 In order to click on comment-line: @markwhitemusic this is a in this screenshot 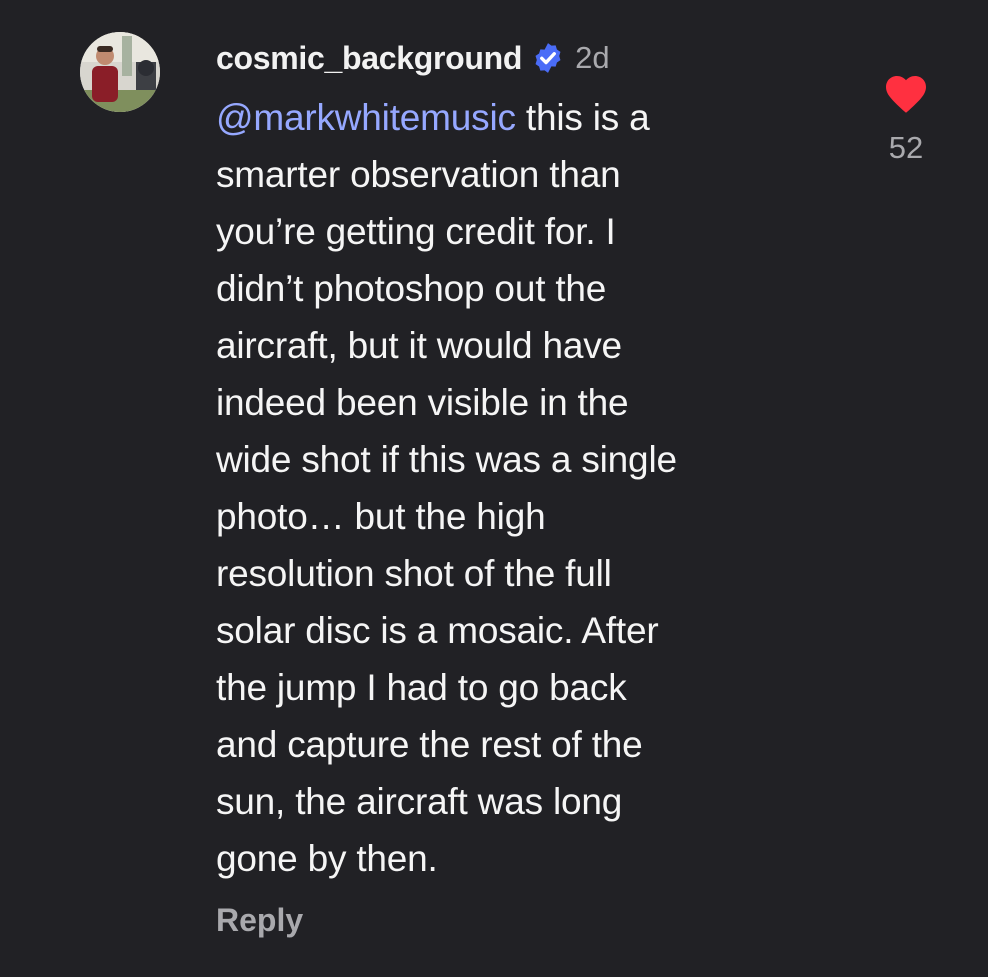, I will do `click(516, 117)`.